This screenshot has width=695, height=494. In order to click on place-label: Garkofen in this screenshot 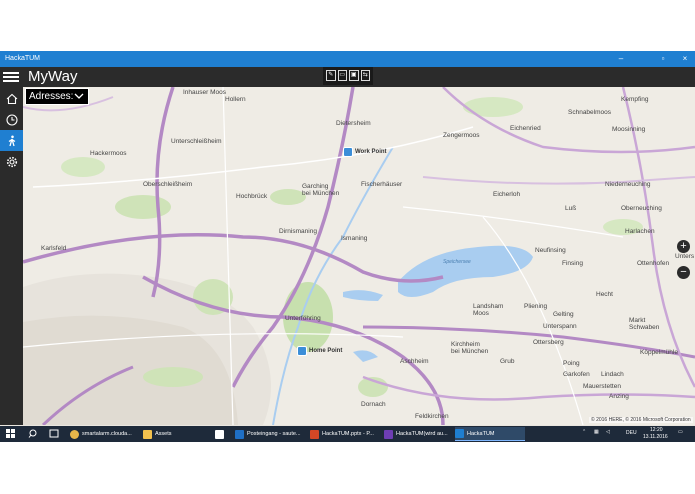, I will do `click(576, 374)`.